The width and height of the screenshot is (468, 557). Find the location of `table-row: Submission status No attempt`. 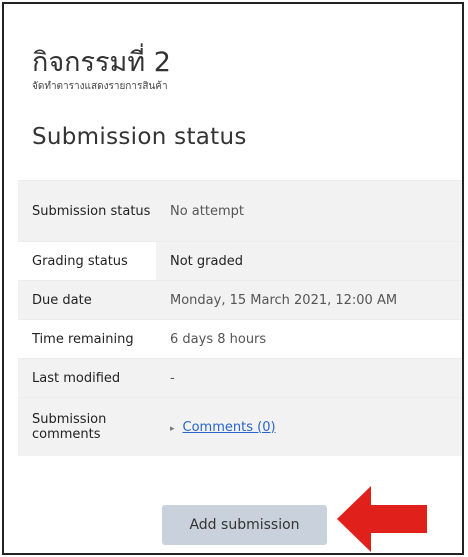

table-row: Submission status No attempt is located at coordinates (240, 211).